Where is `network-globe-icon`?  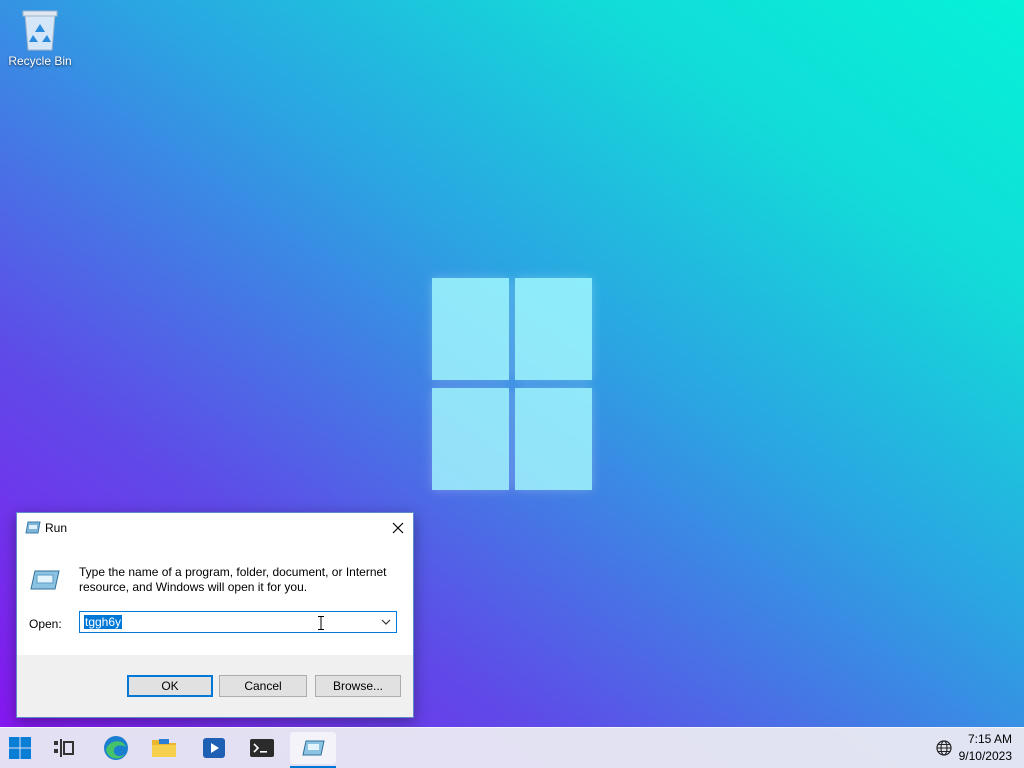
network-globe-icon is located at coordinates (944, 750).